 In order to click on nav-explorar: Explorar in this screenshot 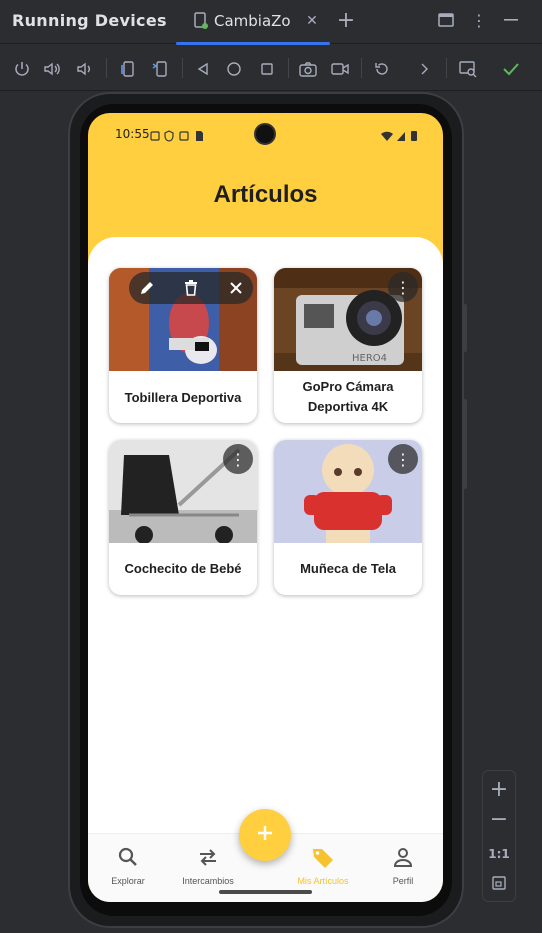, I will do `click(128, 866)`.